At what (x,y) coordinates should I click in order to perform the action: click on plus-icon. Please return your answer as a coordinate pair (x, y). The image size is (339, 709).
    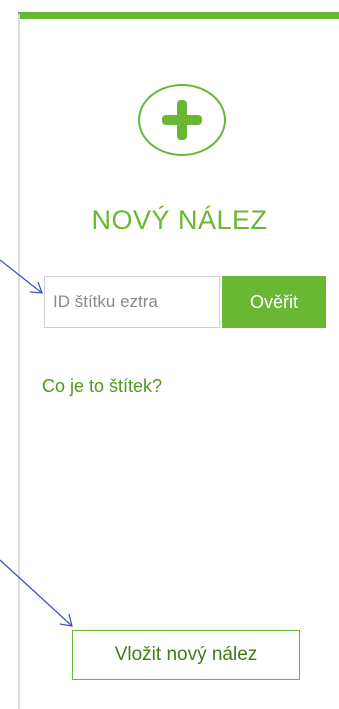
    Looking at the image, I should click on (182, 120).